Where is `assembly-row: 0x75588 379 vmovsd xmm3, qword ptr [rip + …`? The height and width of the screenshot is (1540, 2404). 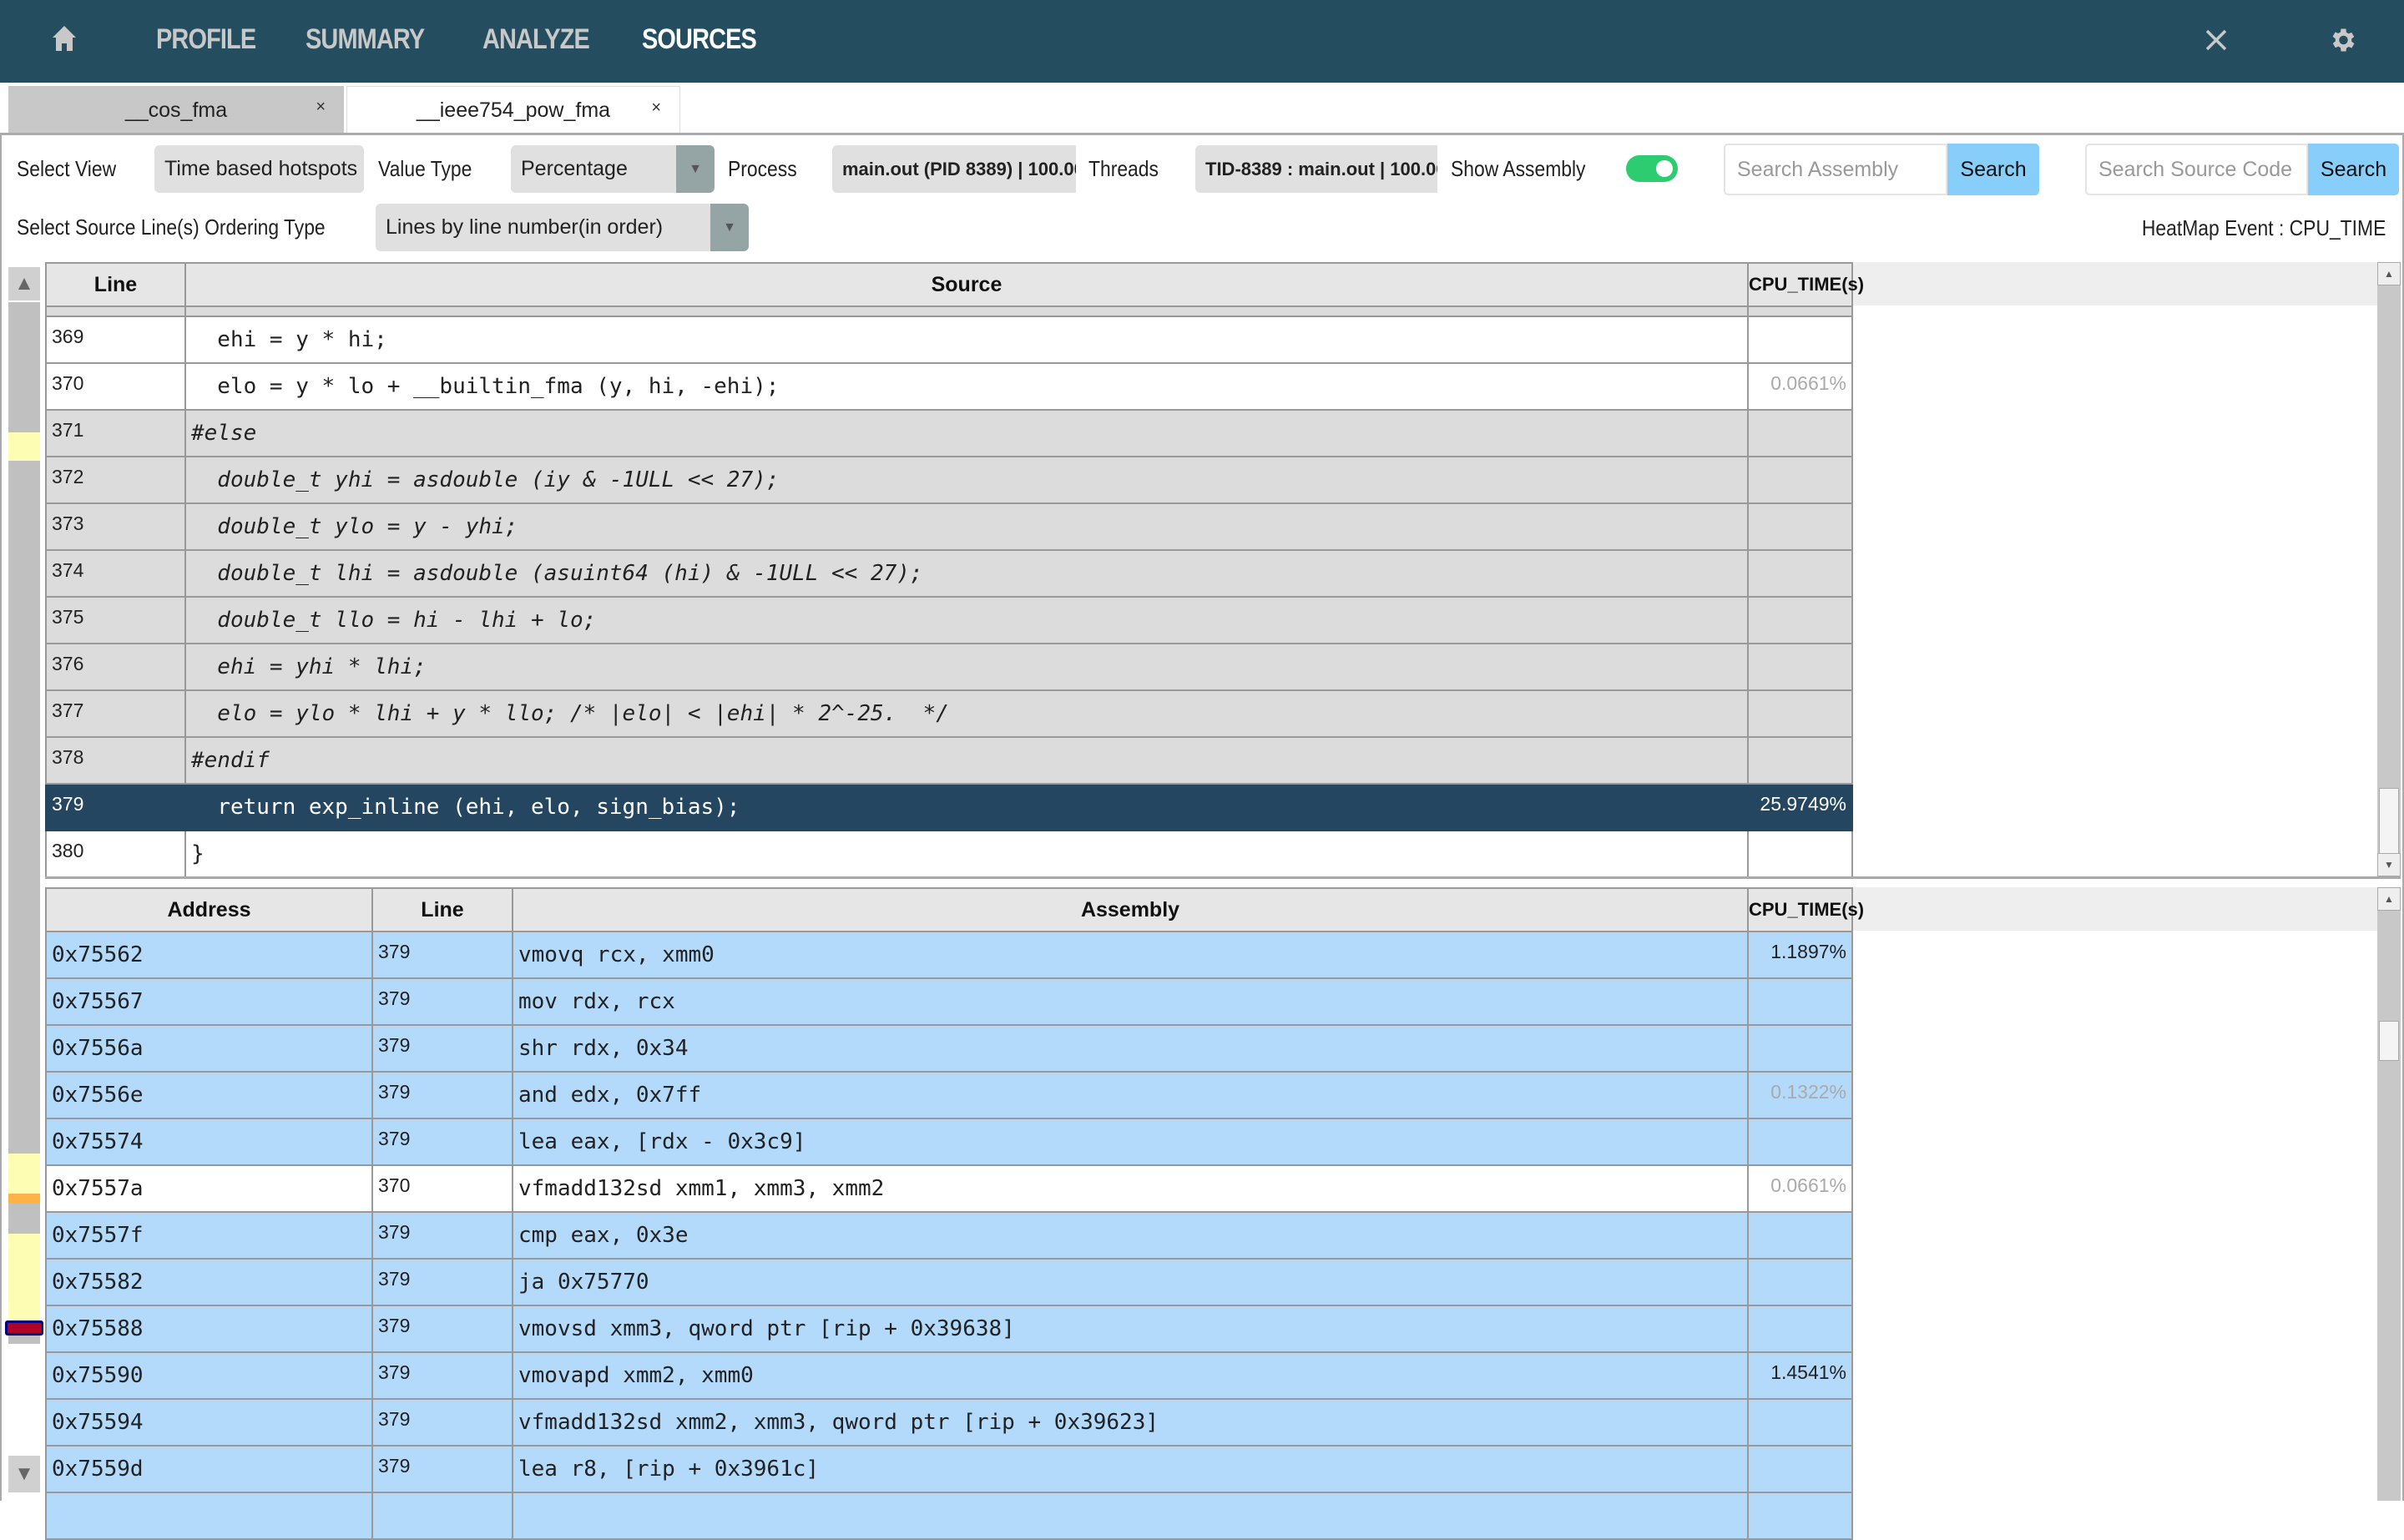 assembly-row: 0x75588 379 vmovsd xmm3, qword ptr [rip + … is located at coordinates (949, 1329).